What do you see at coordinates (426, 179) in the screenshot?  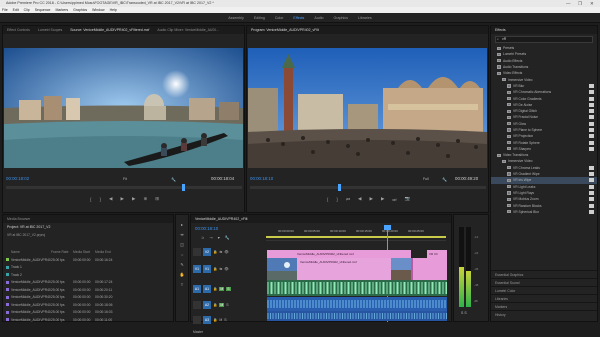 I see `program-fit-select: Full` at bounding box center [426, 179].